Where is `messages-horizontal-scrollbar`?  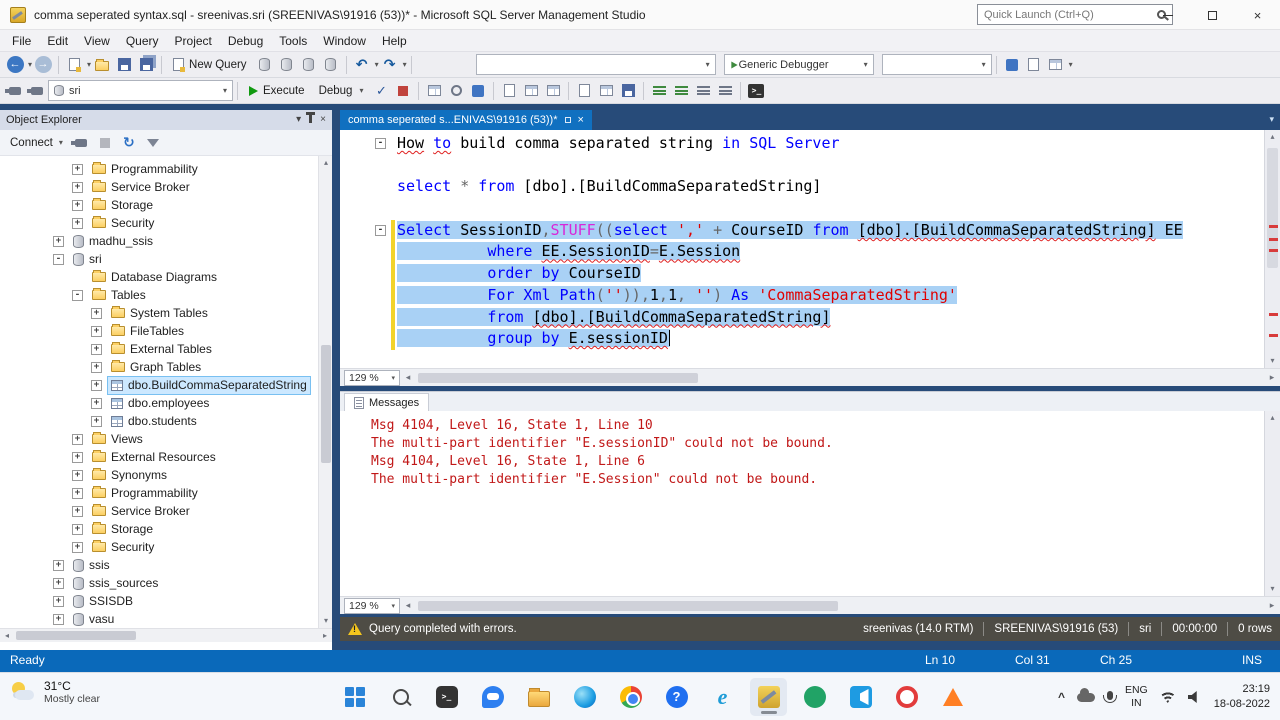
messages-horizontal-scrollbar is located at coordinates (840, 606).